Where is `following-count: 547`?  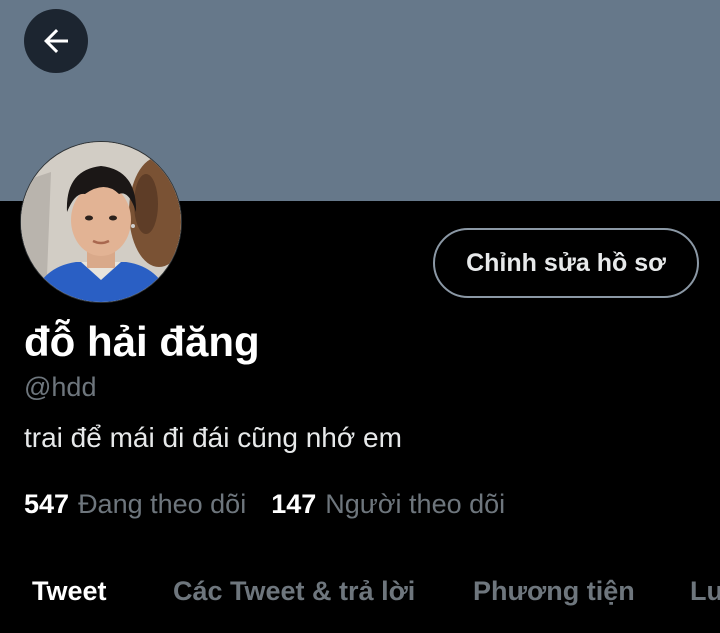
following-count: 547 is located at coordinates (47, 504).